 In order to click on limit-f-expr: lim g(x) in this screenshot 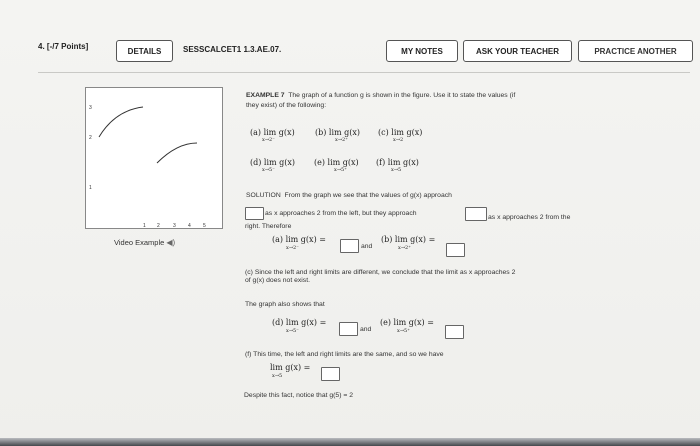, I will do `click(403, 162)`.